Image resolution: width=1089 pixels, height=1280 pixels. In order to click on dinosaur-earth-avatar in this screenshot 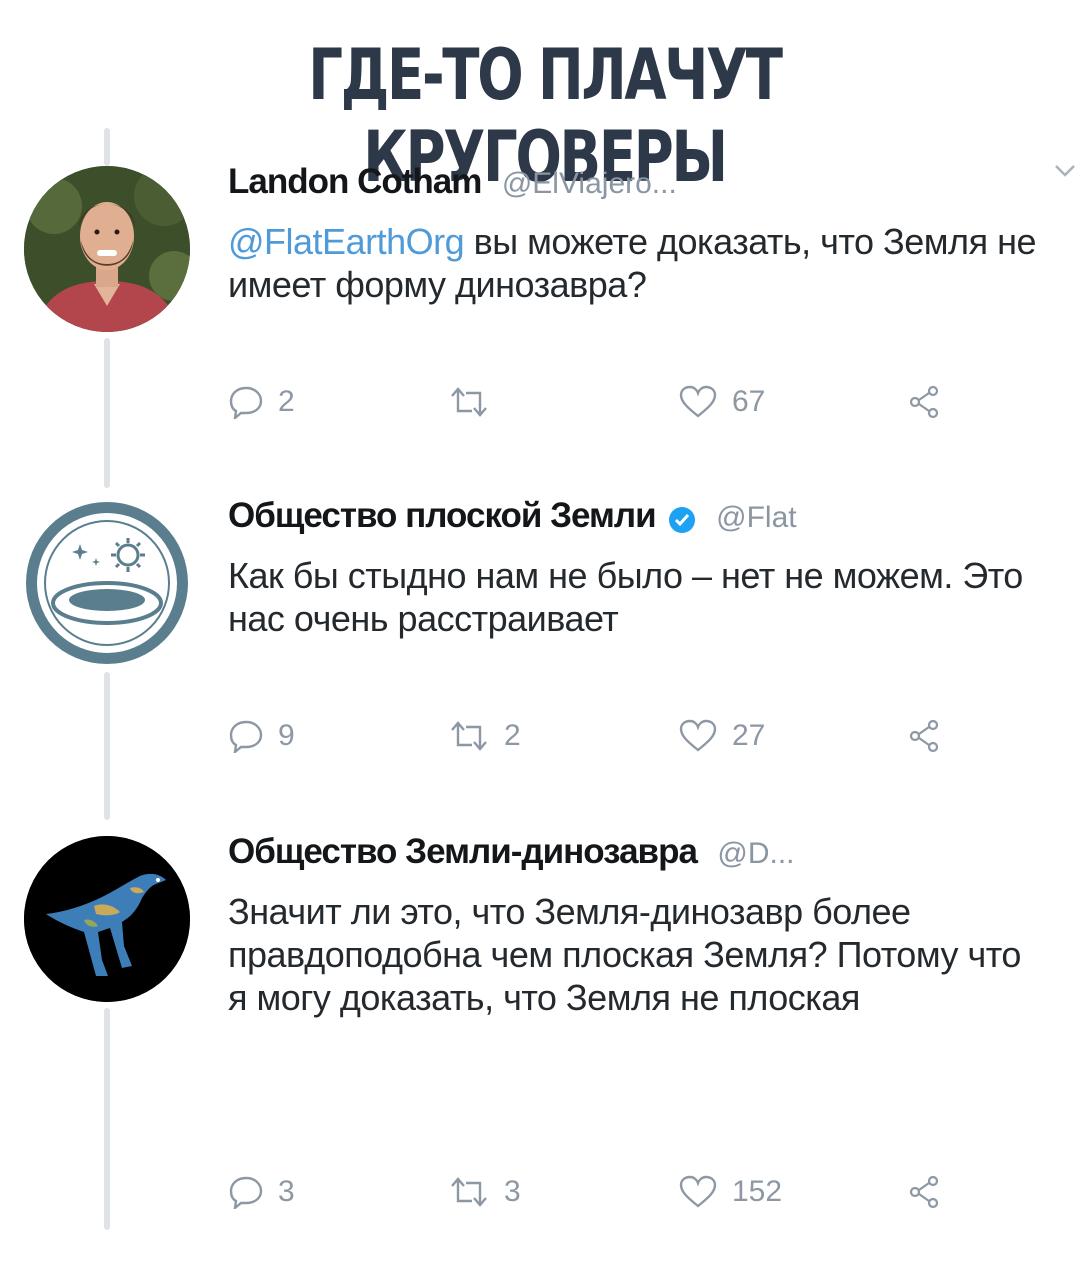, I will do `click(107, 919)`.